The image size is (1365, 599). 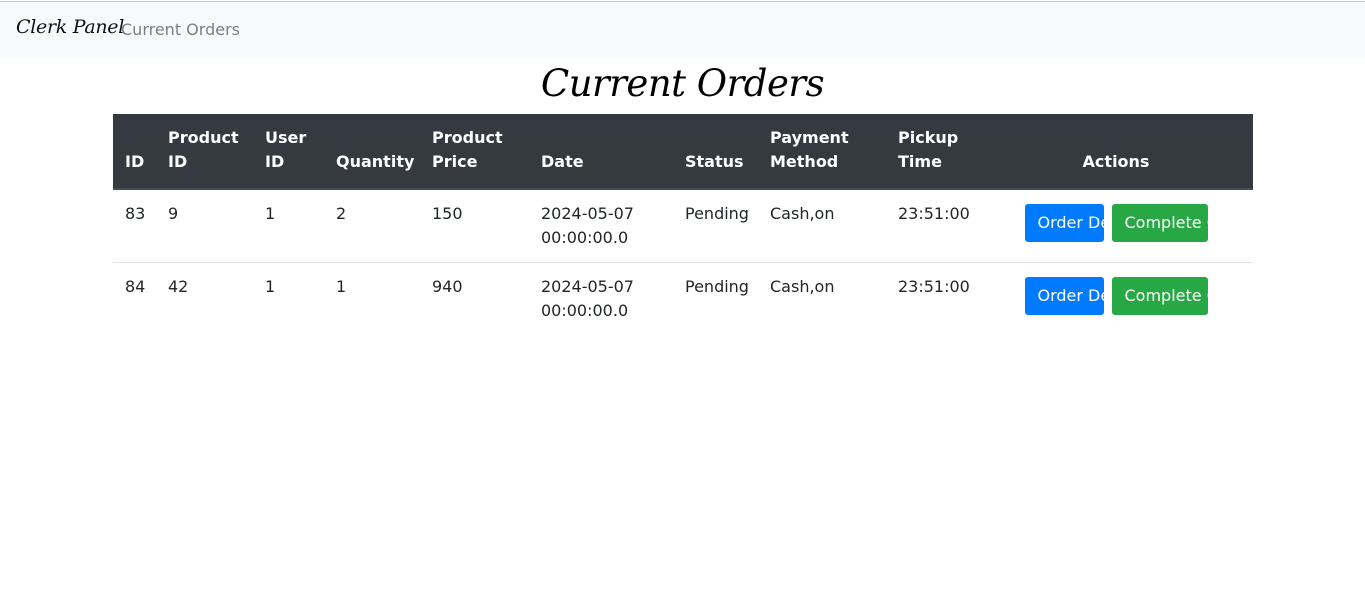 I want to click on nav-link-current-orders: Current Orders, so click(x=180, y=29).